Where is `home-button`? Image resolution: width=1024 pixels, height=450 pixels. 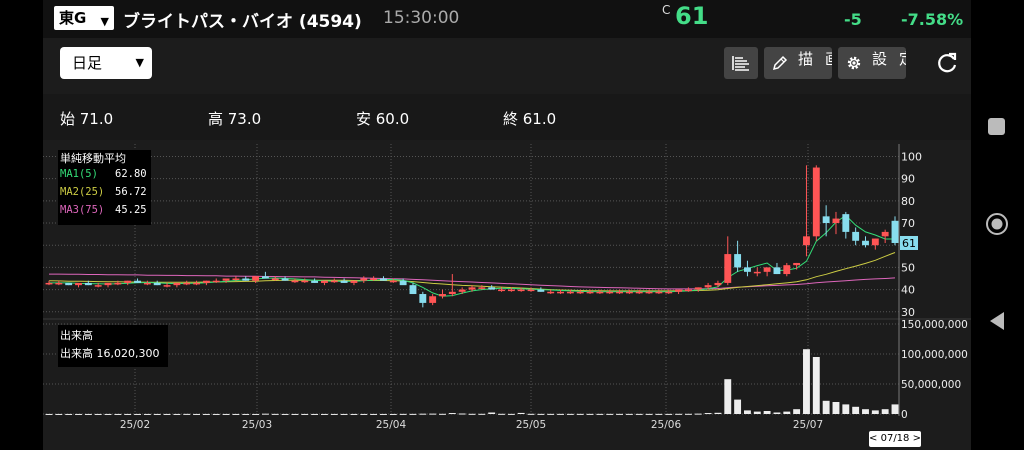 home-button is located at coordinates (997, 224).